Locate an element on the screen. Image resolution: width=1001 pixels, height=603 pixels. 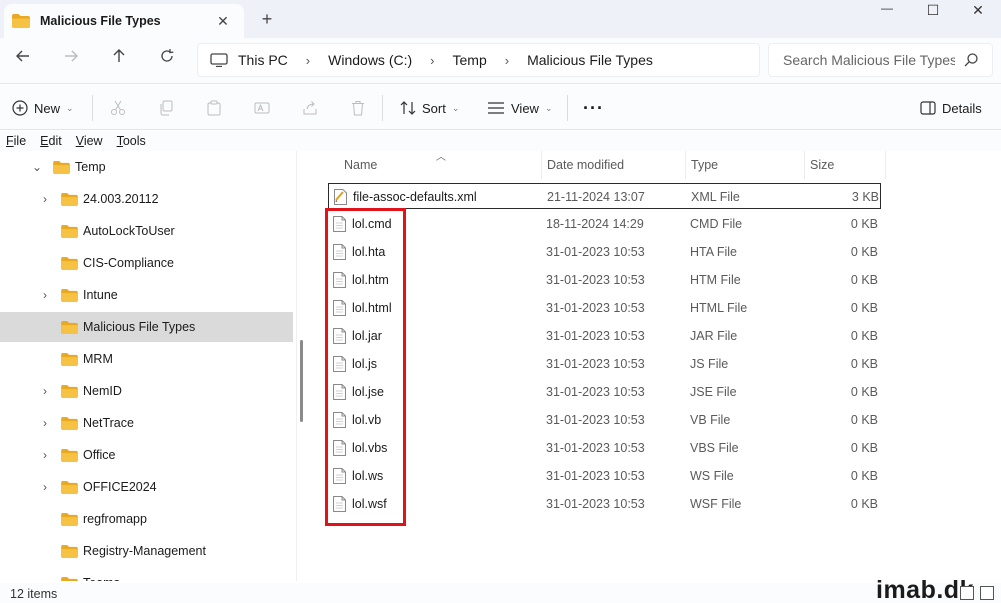
file-type: HTA File is located at coordinates (713, 252).